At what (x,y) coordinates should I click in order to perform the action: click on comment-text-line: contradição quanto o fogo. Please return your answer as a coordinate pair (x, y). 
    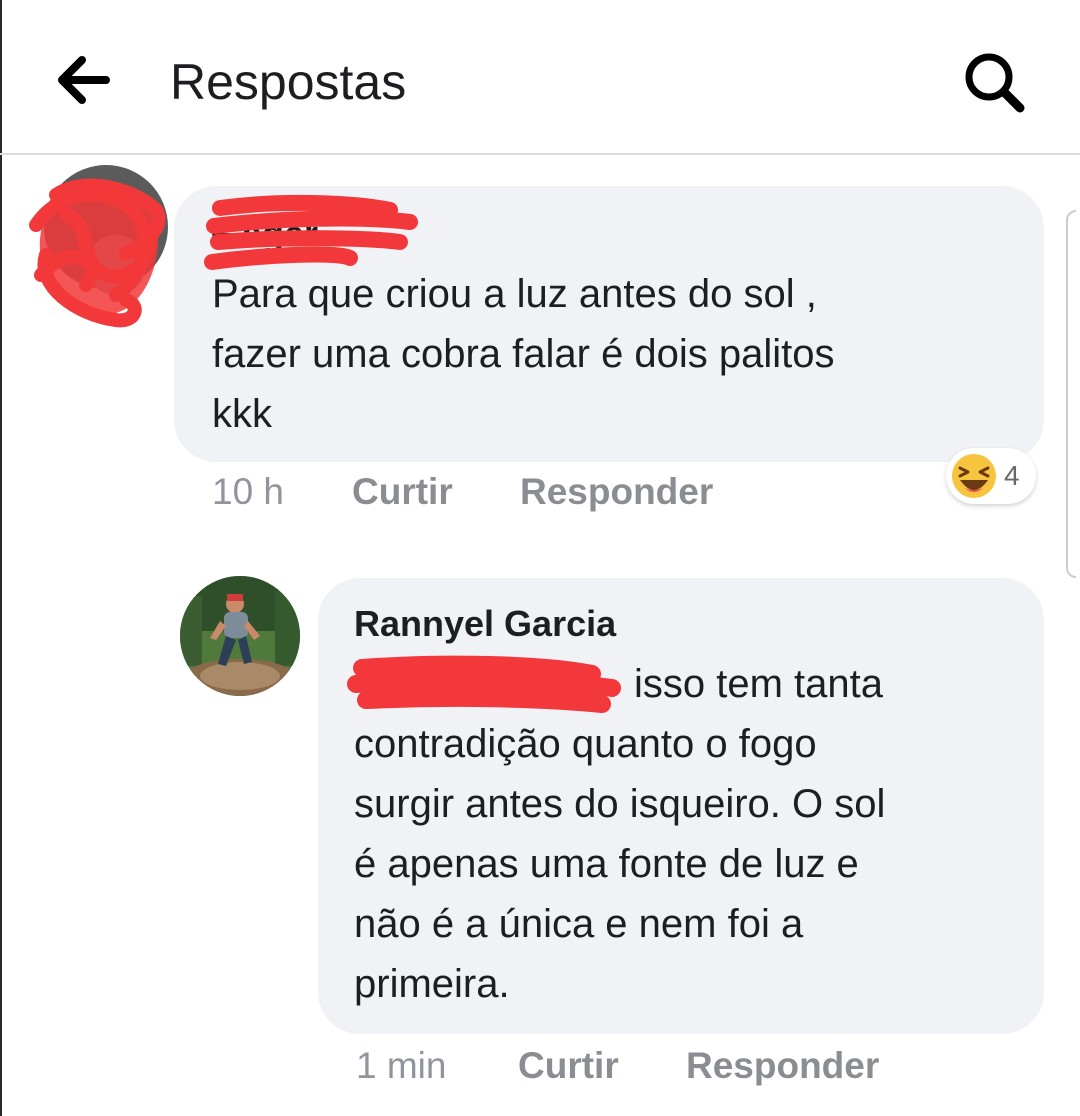
    Looking at the image, I should click on (585, 744).